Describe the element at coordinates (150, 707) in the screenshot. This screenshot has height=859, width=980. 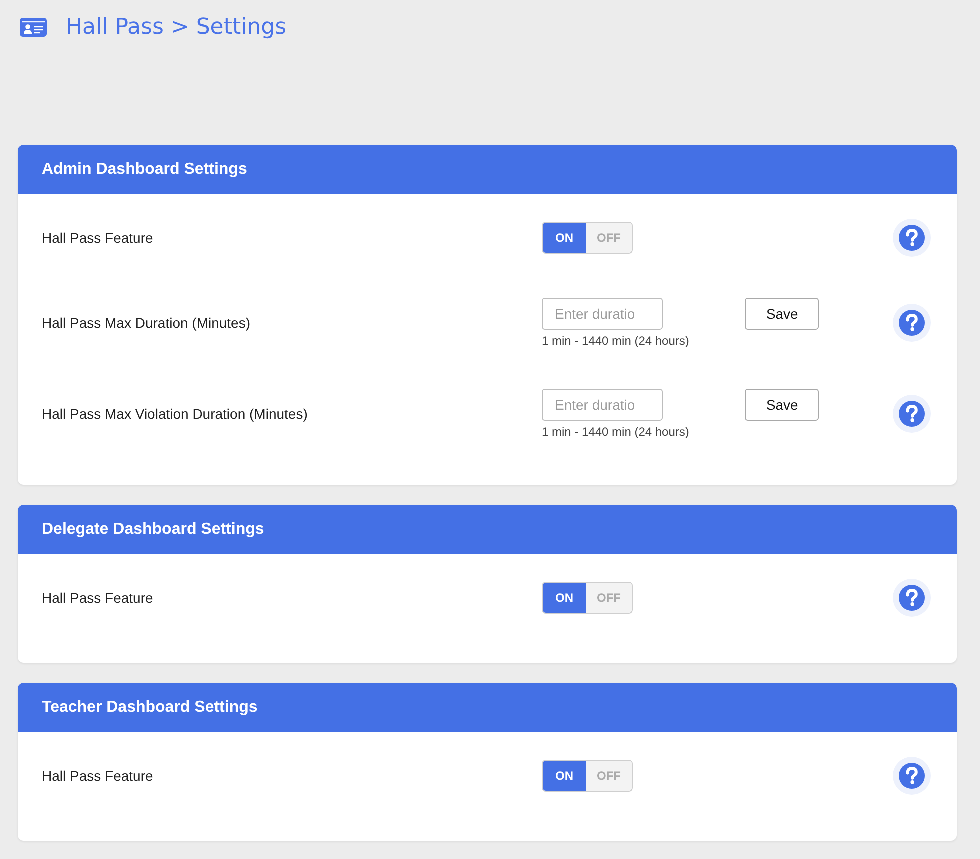
I see `section-title: Teacher Dashboard Settings` at that location.